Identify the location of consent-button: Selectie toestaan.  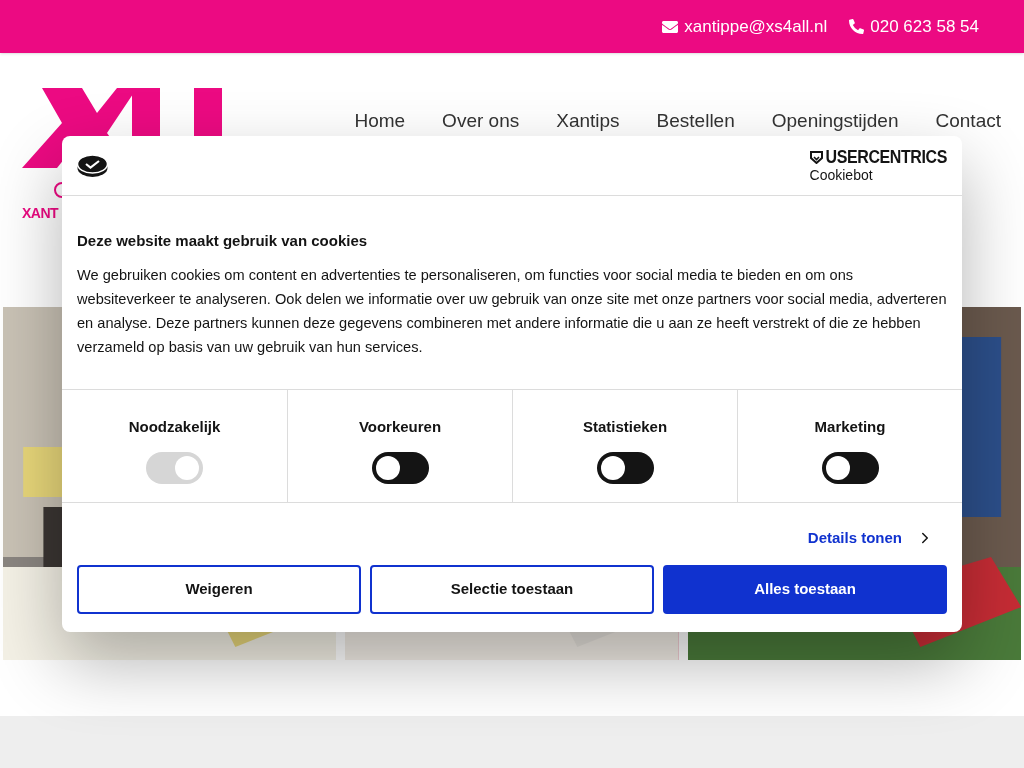
(512, 589).